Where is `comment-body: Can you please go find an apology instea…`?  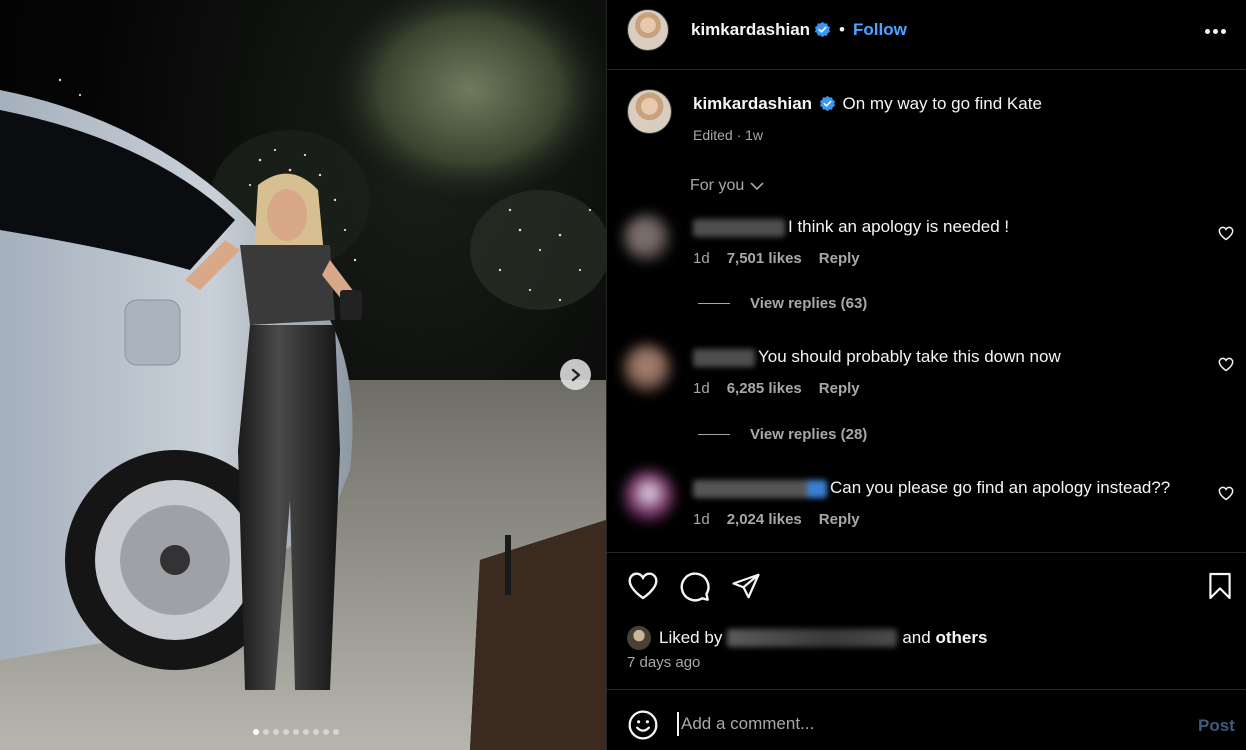
comment-body: Can you please go find an apology instea… is located at coordinates (931, 488).